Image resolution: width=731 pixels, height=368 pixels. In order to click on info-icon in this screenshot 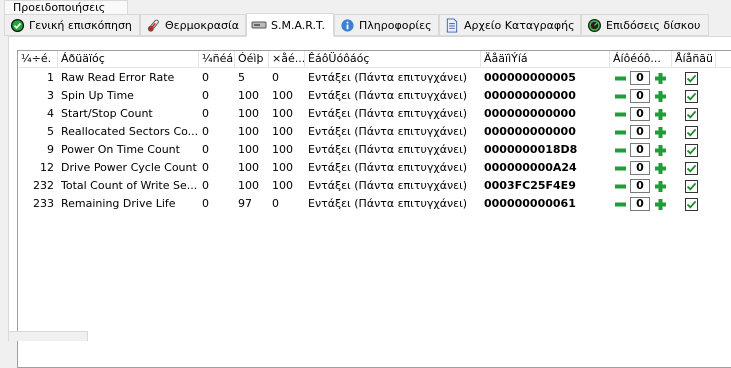, I will do `click(347, 25)`.